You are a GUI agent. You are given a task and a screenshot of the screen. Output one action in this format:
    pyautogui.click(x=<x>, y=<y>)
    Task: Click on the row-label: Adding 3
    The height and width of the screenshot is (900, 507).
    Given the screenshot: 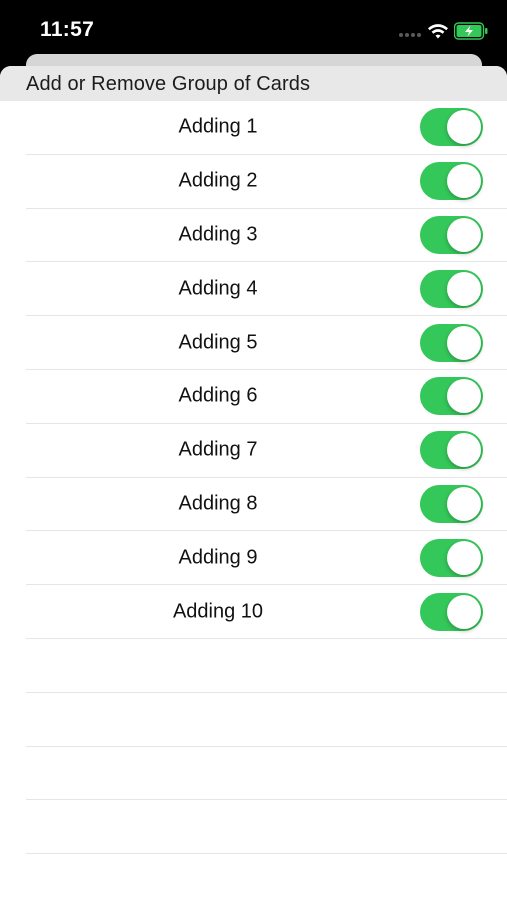 What is the action you would take?
    pyautogui.click(x=218, y=234)
    